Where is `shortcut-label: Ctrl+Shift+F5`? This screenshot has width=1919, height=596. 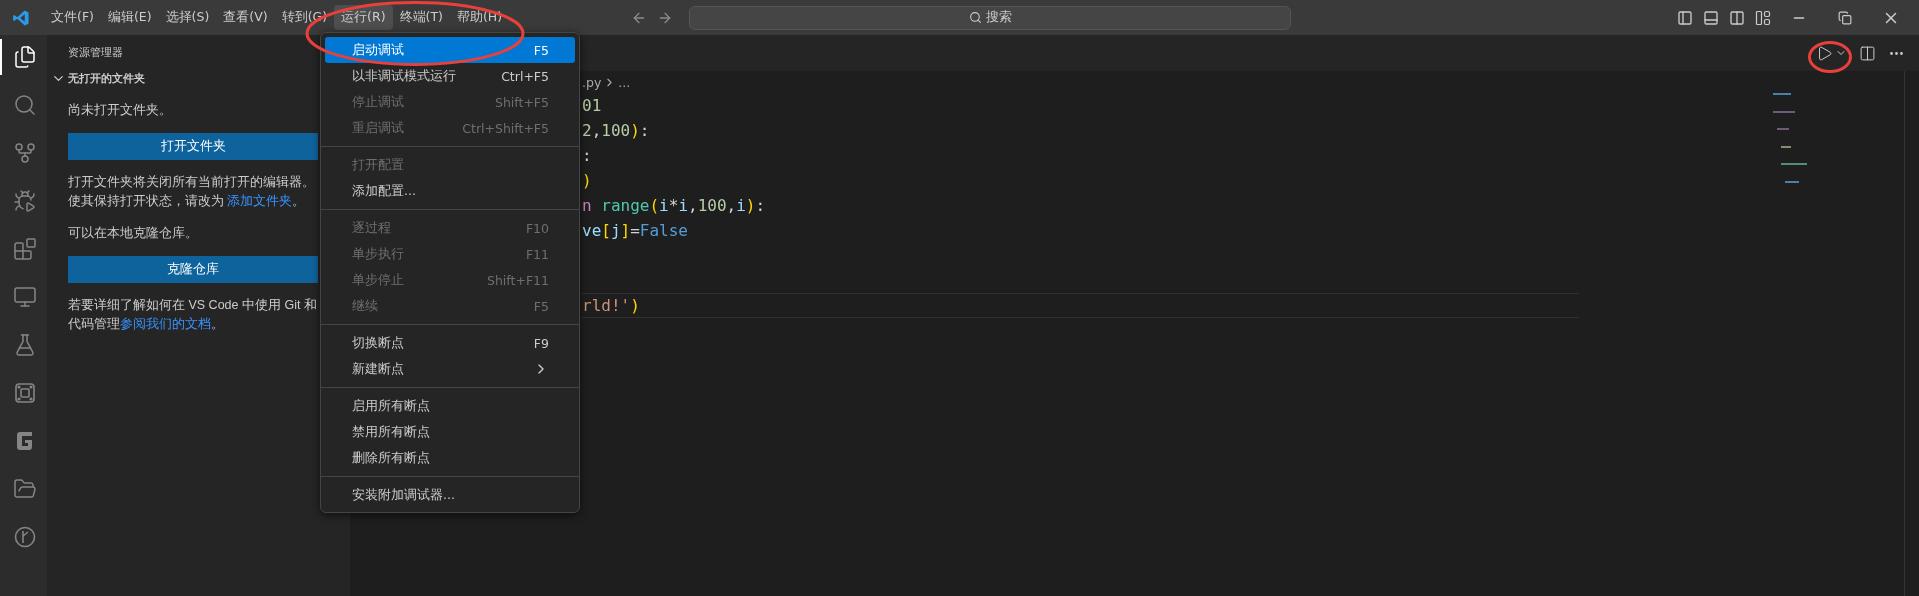 shortcut-label: Ctrl+Shift+F5 is located at coordinates (505, 128).